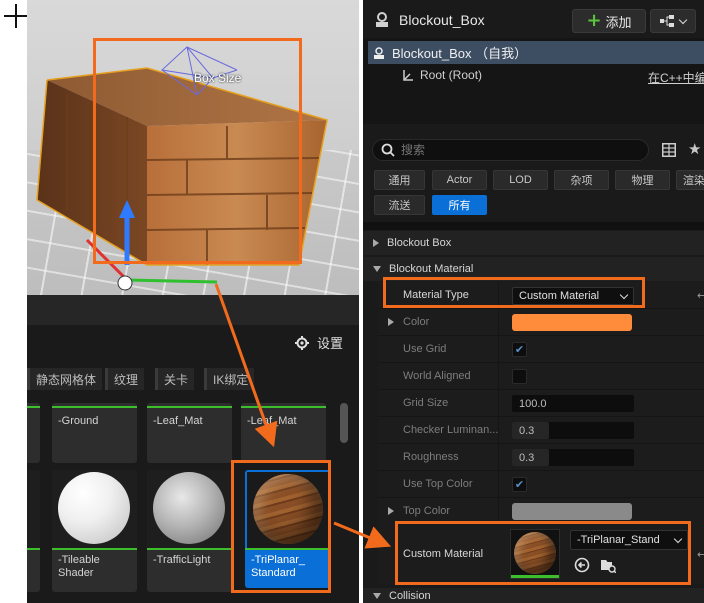  Describe the element at coordinates (642, 180) in the screenshot. I see `filter-physics: 物理` at that location.